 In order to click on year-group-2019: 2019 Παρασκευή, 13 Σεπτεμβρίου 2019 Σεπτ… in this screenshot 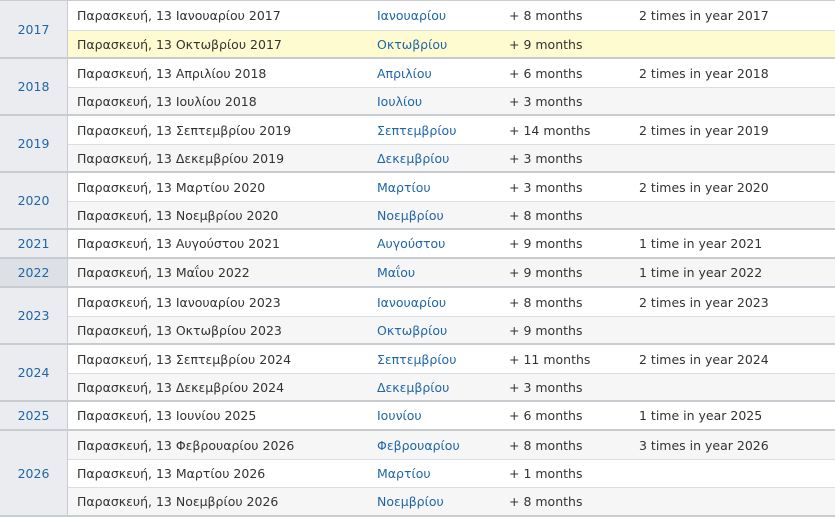, I will do `click(417, 144)`.